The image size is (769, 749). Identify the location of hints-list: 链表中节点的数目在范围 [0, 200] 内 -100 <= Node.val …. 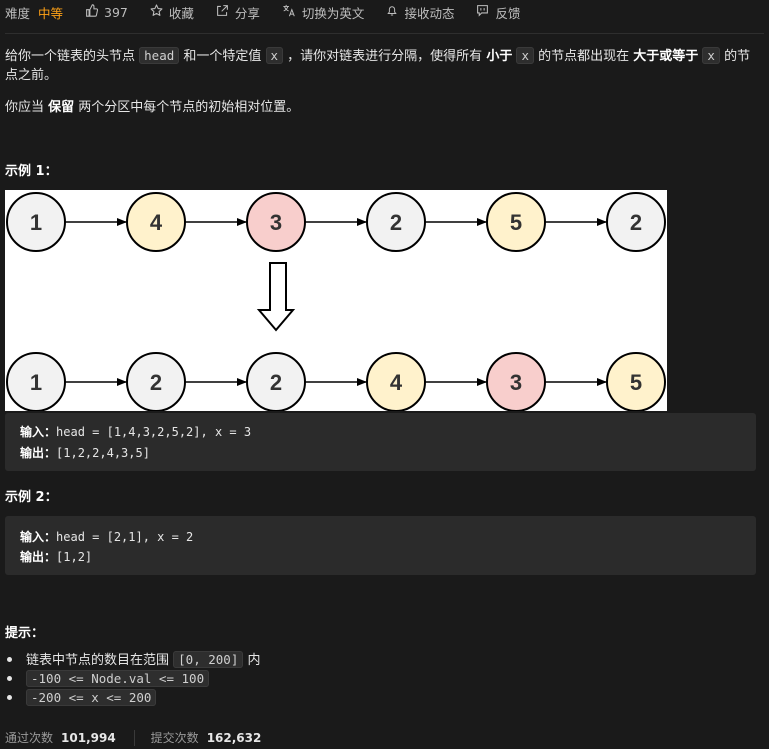
(134, 678).